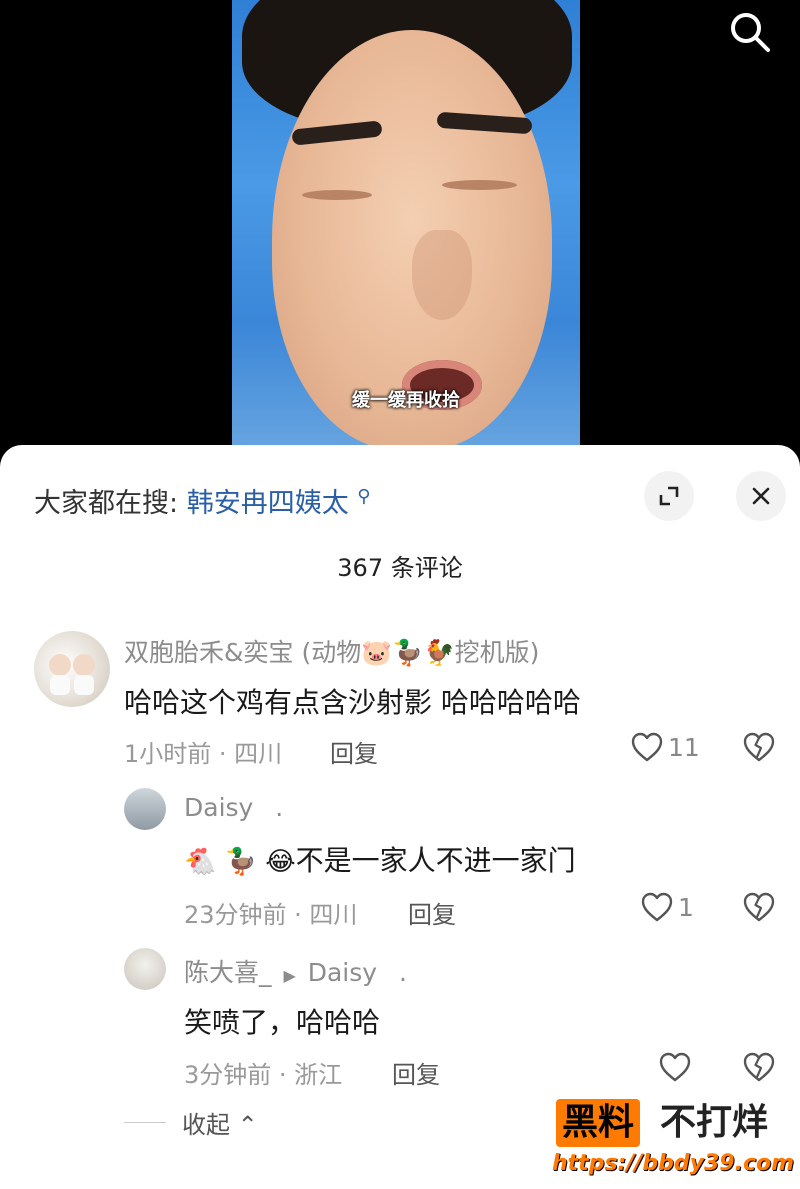 Image resolution: width=800 pixels, height=1189 pixels. I want to click on trending-query: 韩安冉四姨太, so click(268, 503).